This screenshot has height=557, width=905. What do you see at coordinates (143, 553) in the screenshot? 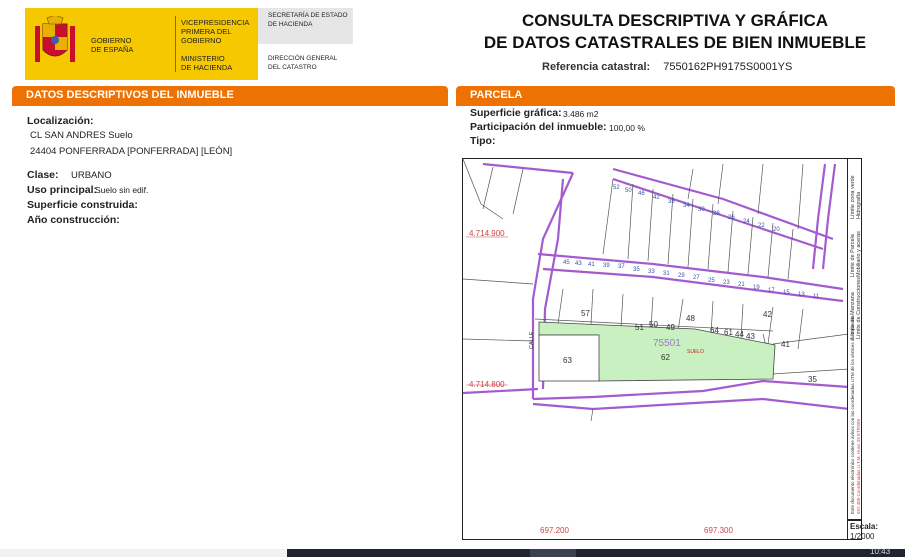
I see `taskbar-left` at bounding box center [143, 553].